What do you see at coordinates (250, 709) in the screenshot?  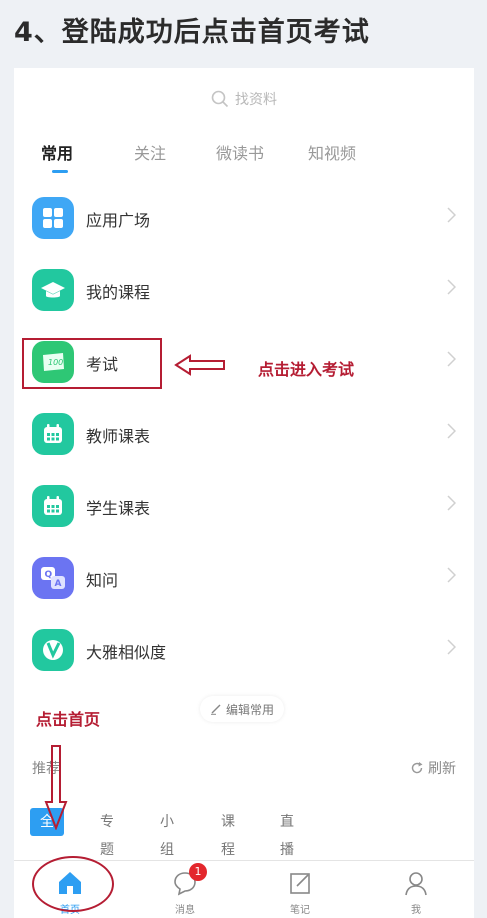 I see `edit-common-label: 编辑常用` at bounding box center [250, 709].